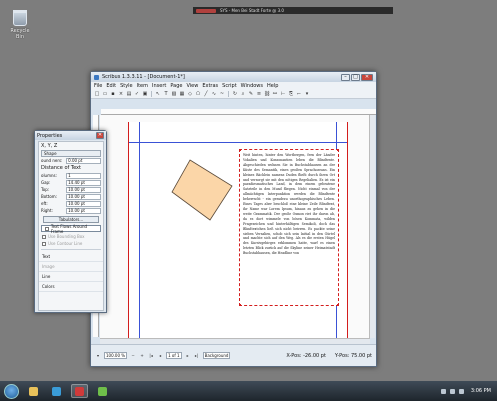  Describe the element at coordinates (160, 356) in the screenshot. I see `prev-page-icon: ◂` at that location.